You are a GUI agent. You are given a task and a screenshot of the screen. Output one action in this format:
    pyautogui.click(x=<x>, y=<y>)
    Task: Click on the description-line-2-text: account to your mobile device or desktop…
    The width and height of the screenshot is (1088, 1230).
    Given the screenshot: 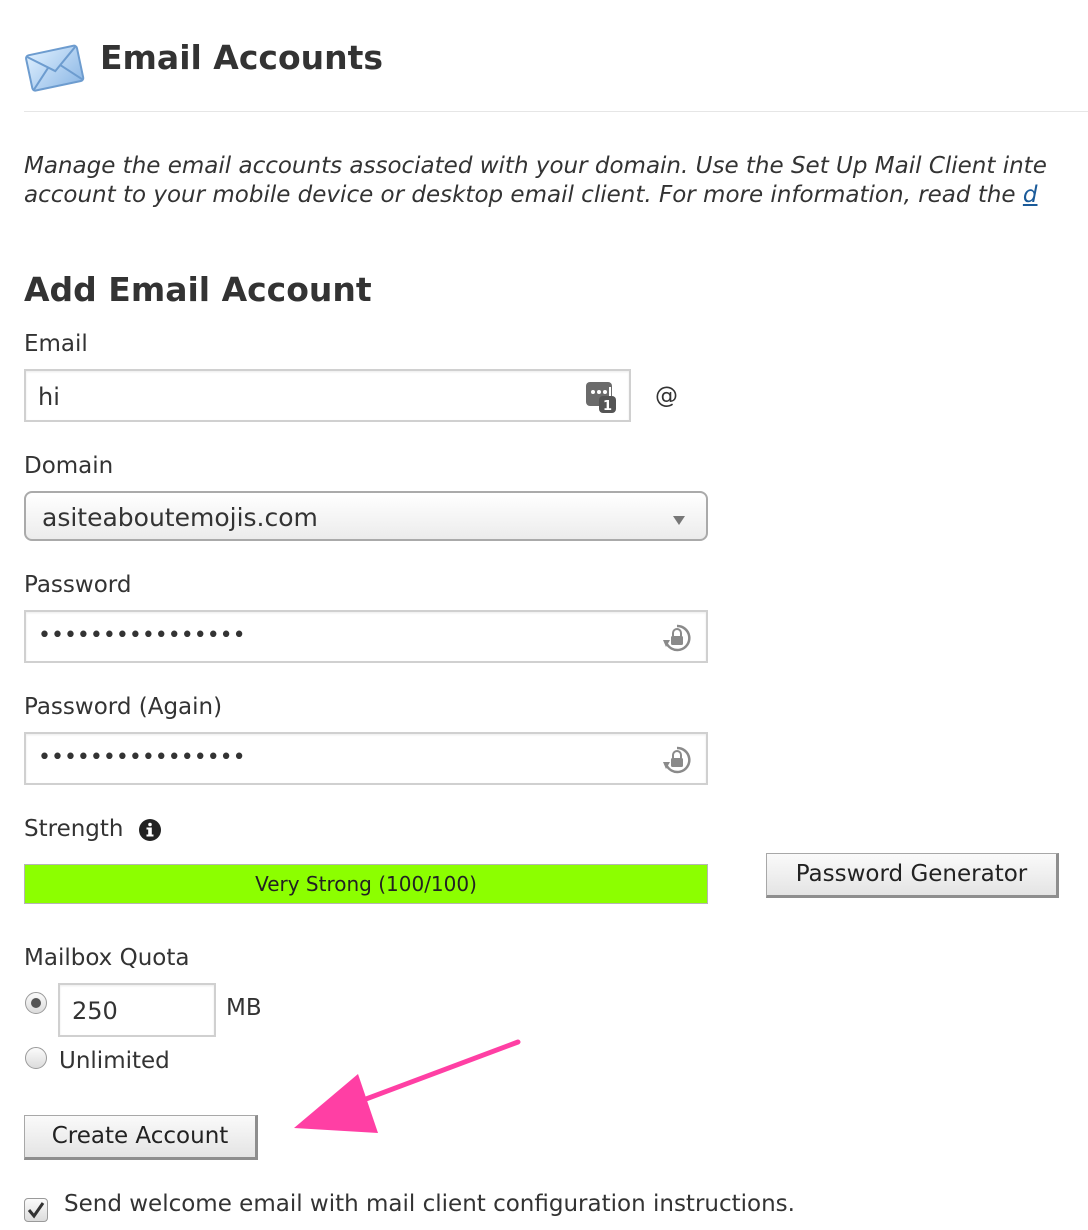 What is the action you would take?
    pyautogui.click(x=523, y=195)
    